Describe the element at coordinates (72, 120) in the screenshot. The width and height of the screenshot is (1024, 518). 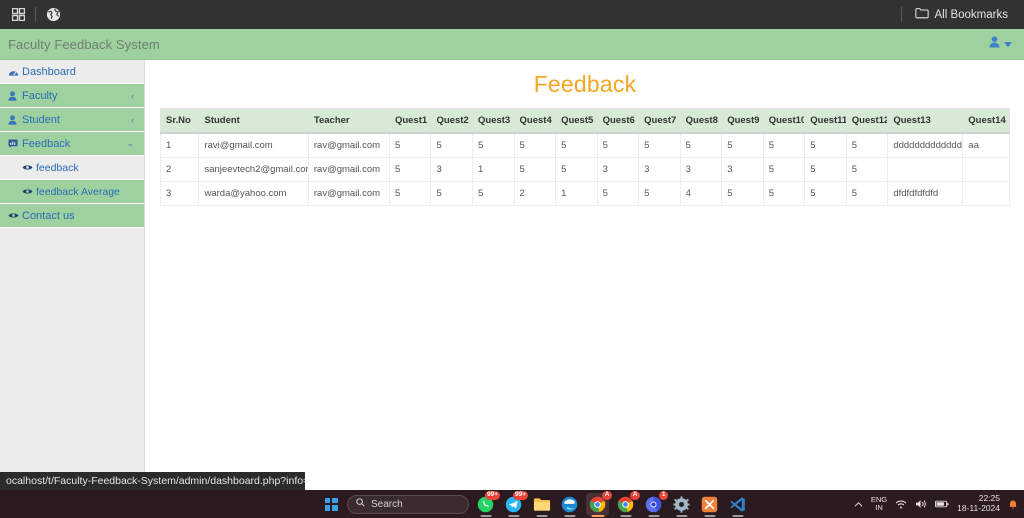
I see `sidebar-item-student: Student ‹` at that location.